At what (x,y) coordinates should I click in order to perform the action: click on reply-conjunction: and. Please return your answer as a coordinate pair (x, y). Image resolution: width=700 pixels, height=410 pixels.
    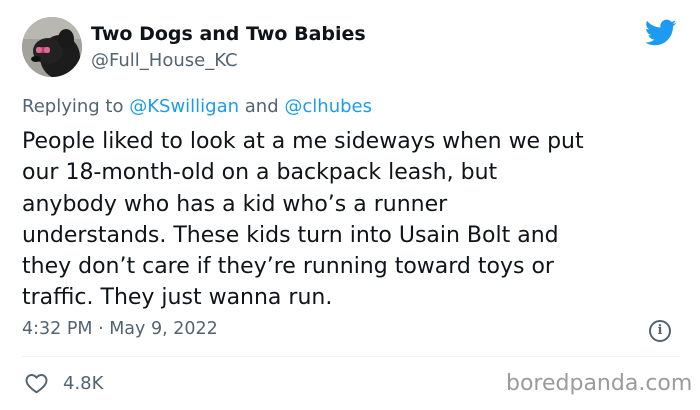
    Looking at the image, I should click on (261, 106).